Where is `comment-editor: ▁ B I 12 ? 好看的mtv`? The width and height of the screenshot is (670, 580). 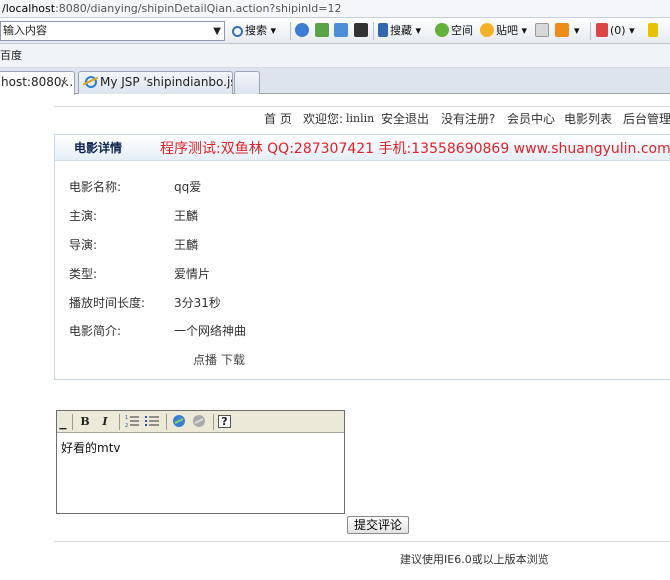
comment-editor: ▁ B I 12 ? 好看的mtv is located at coordinates (200, 462).